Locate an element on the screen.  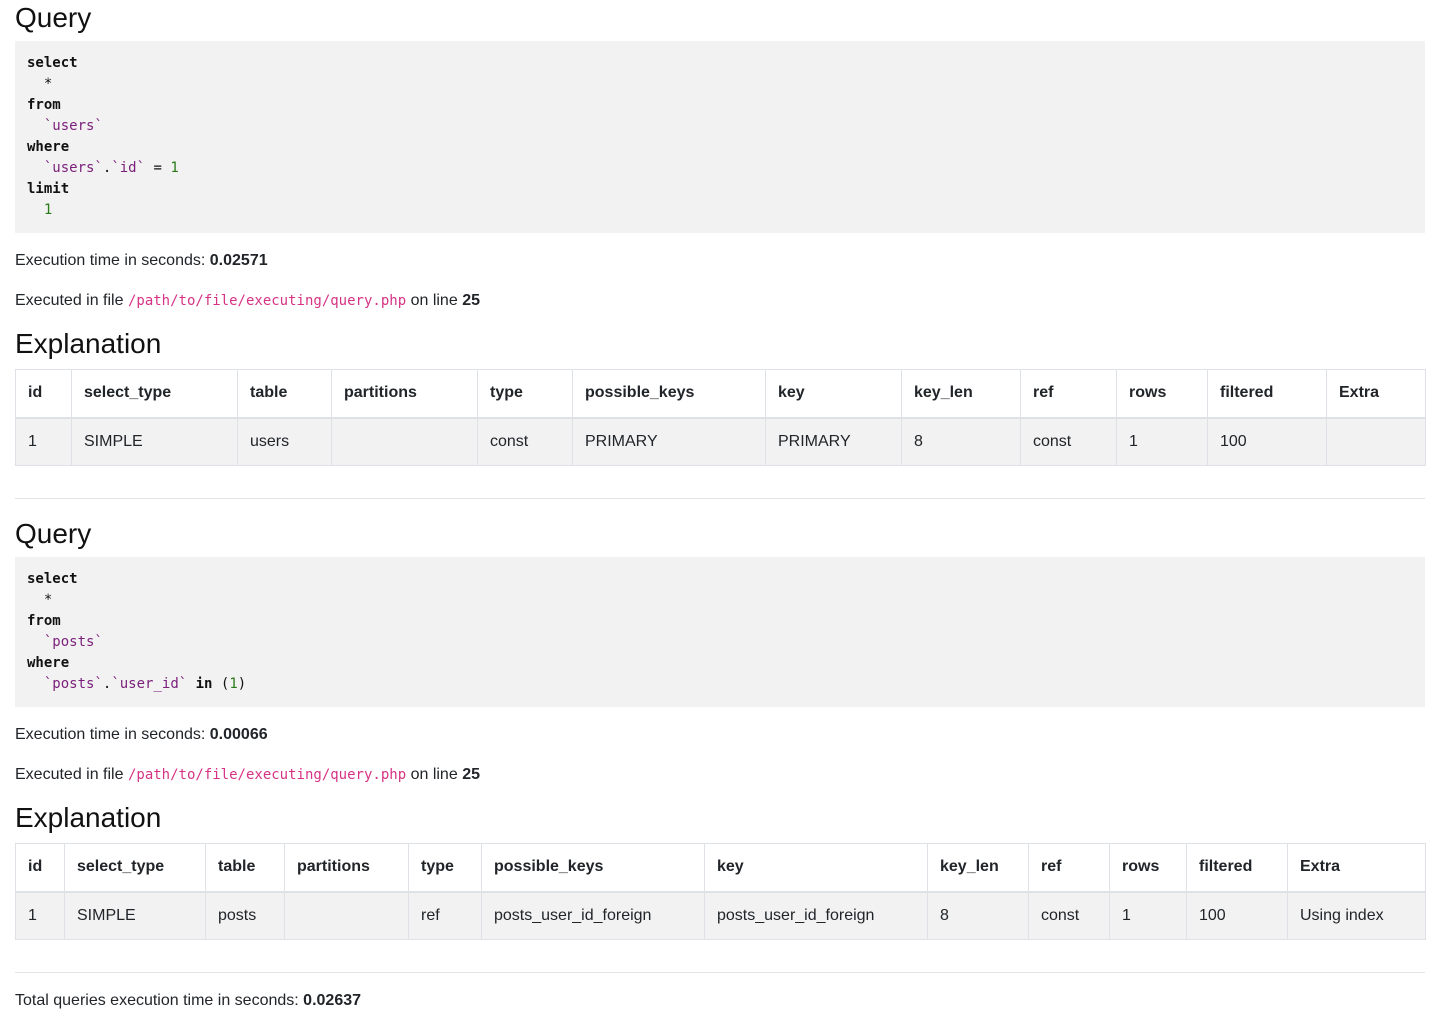
table-cell: SIMPLE is located at coordinates (135, 915).